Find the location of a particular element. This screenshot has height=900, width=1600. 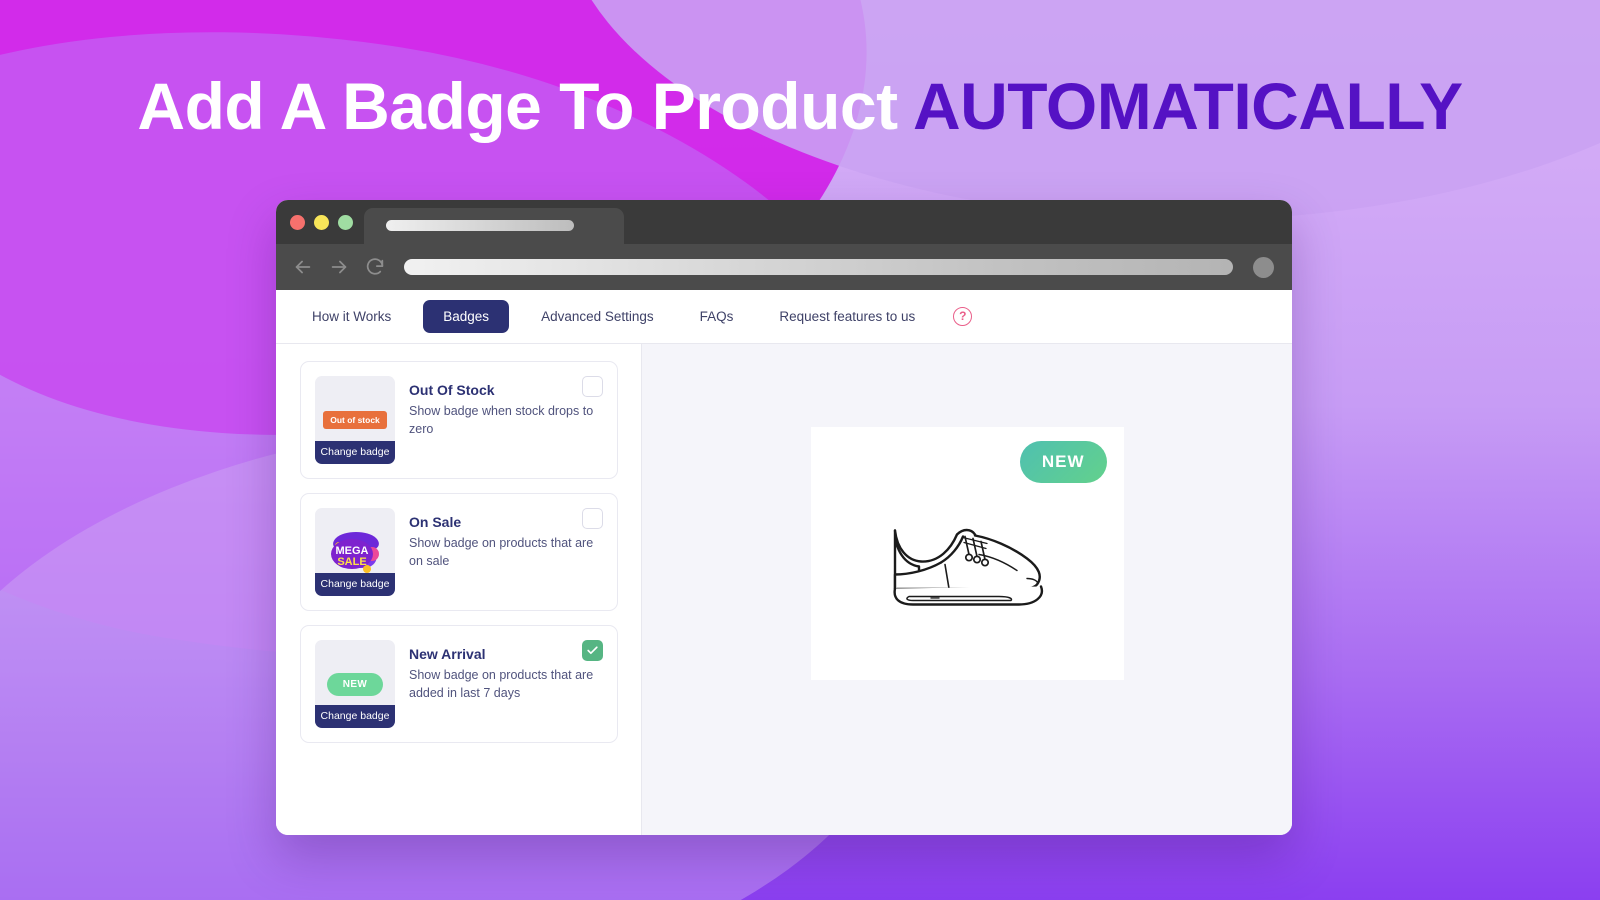

tab-request-features: Request features to us is located at coordinates (847, 316).